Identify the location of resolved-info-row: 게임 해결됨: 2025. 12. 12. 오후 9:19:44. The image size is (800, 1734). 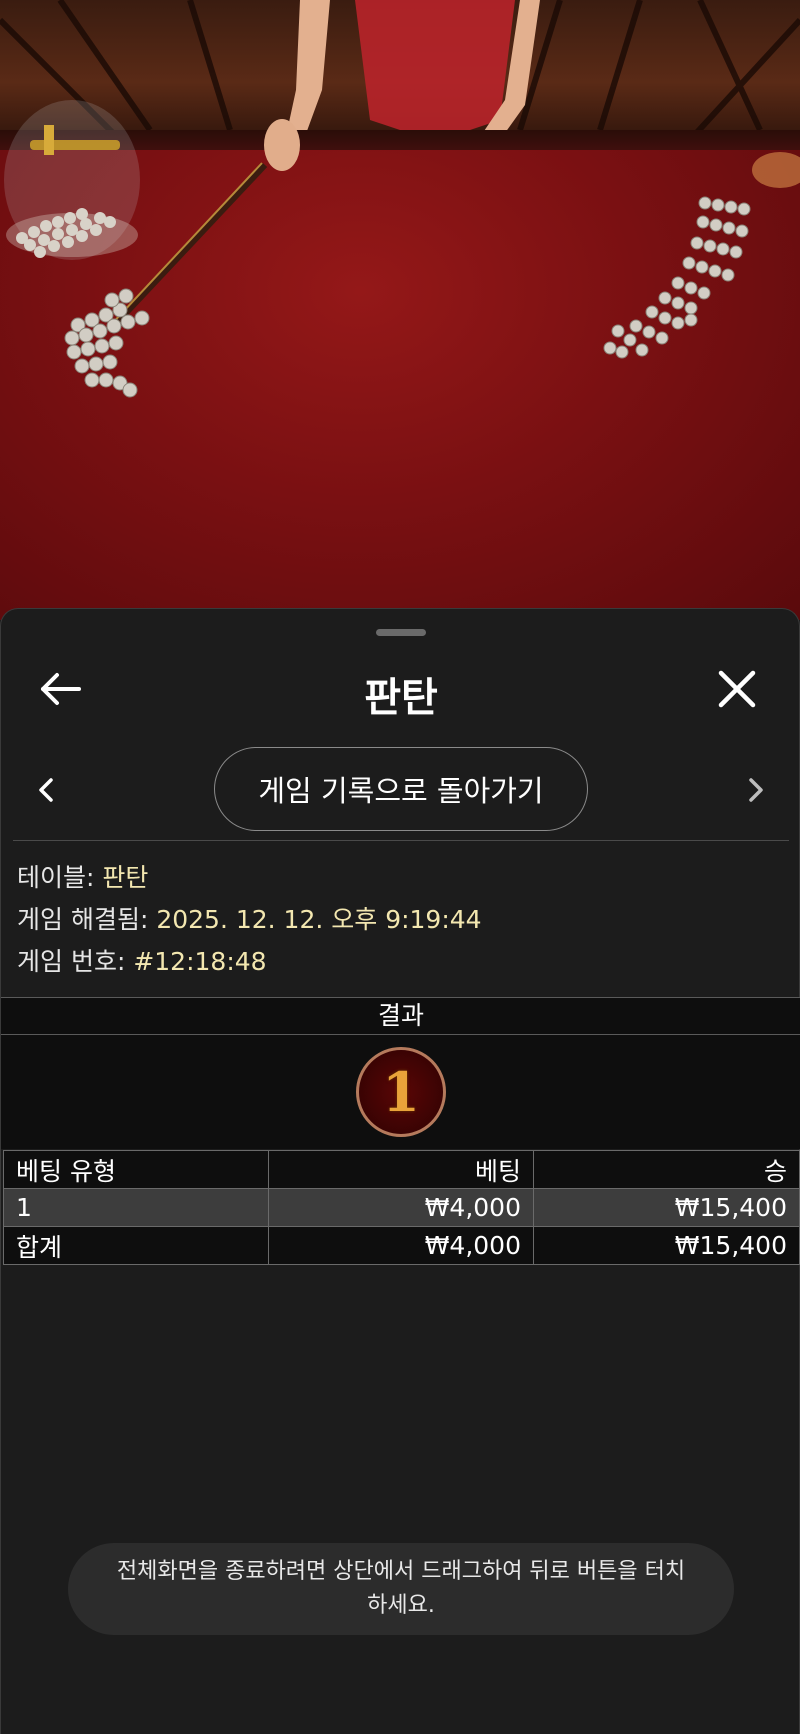
(397, 920).